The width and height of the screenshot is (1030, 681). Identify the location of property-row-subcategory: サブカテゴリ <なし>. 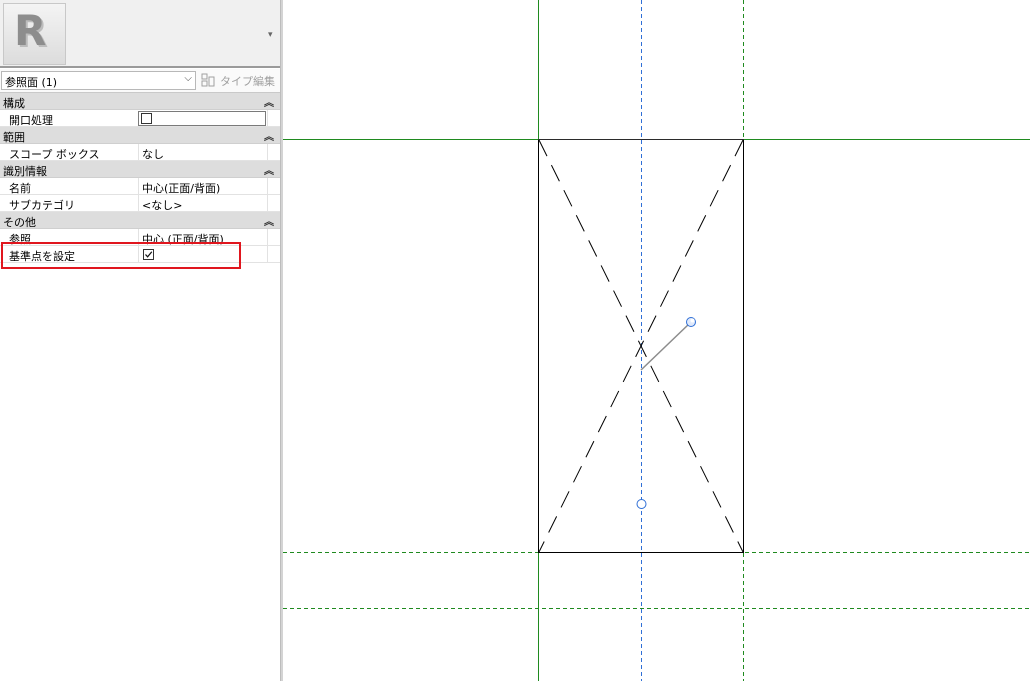
(140, 203).